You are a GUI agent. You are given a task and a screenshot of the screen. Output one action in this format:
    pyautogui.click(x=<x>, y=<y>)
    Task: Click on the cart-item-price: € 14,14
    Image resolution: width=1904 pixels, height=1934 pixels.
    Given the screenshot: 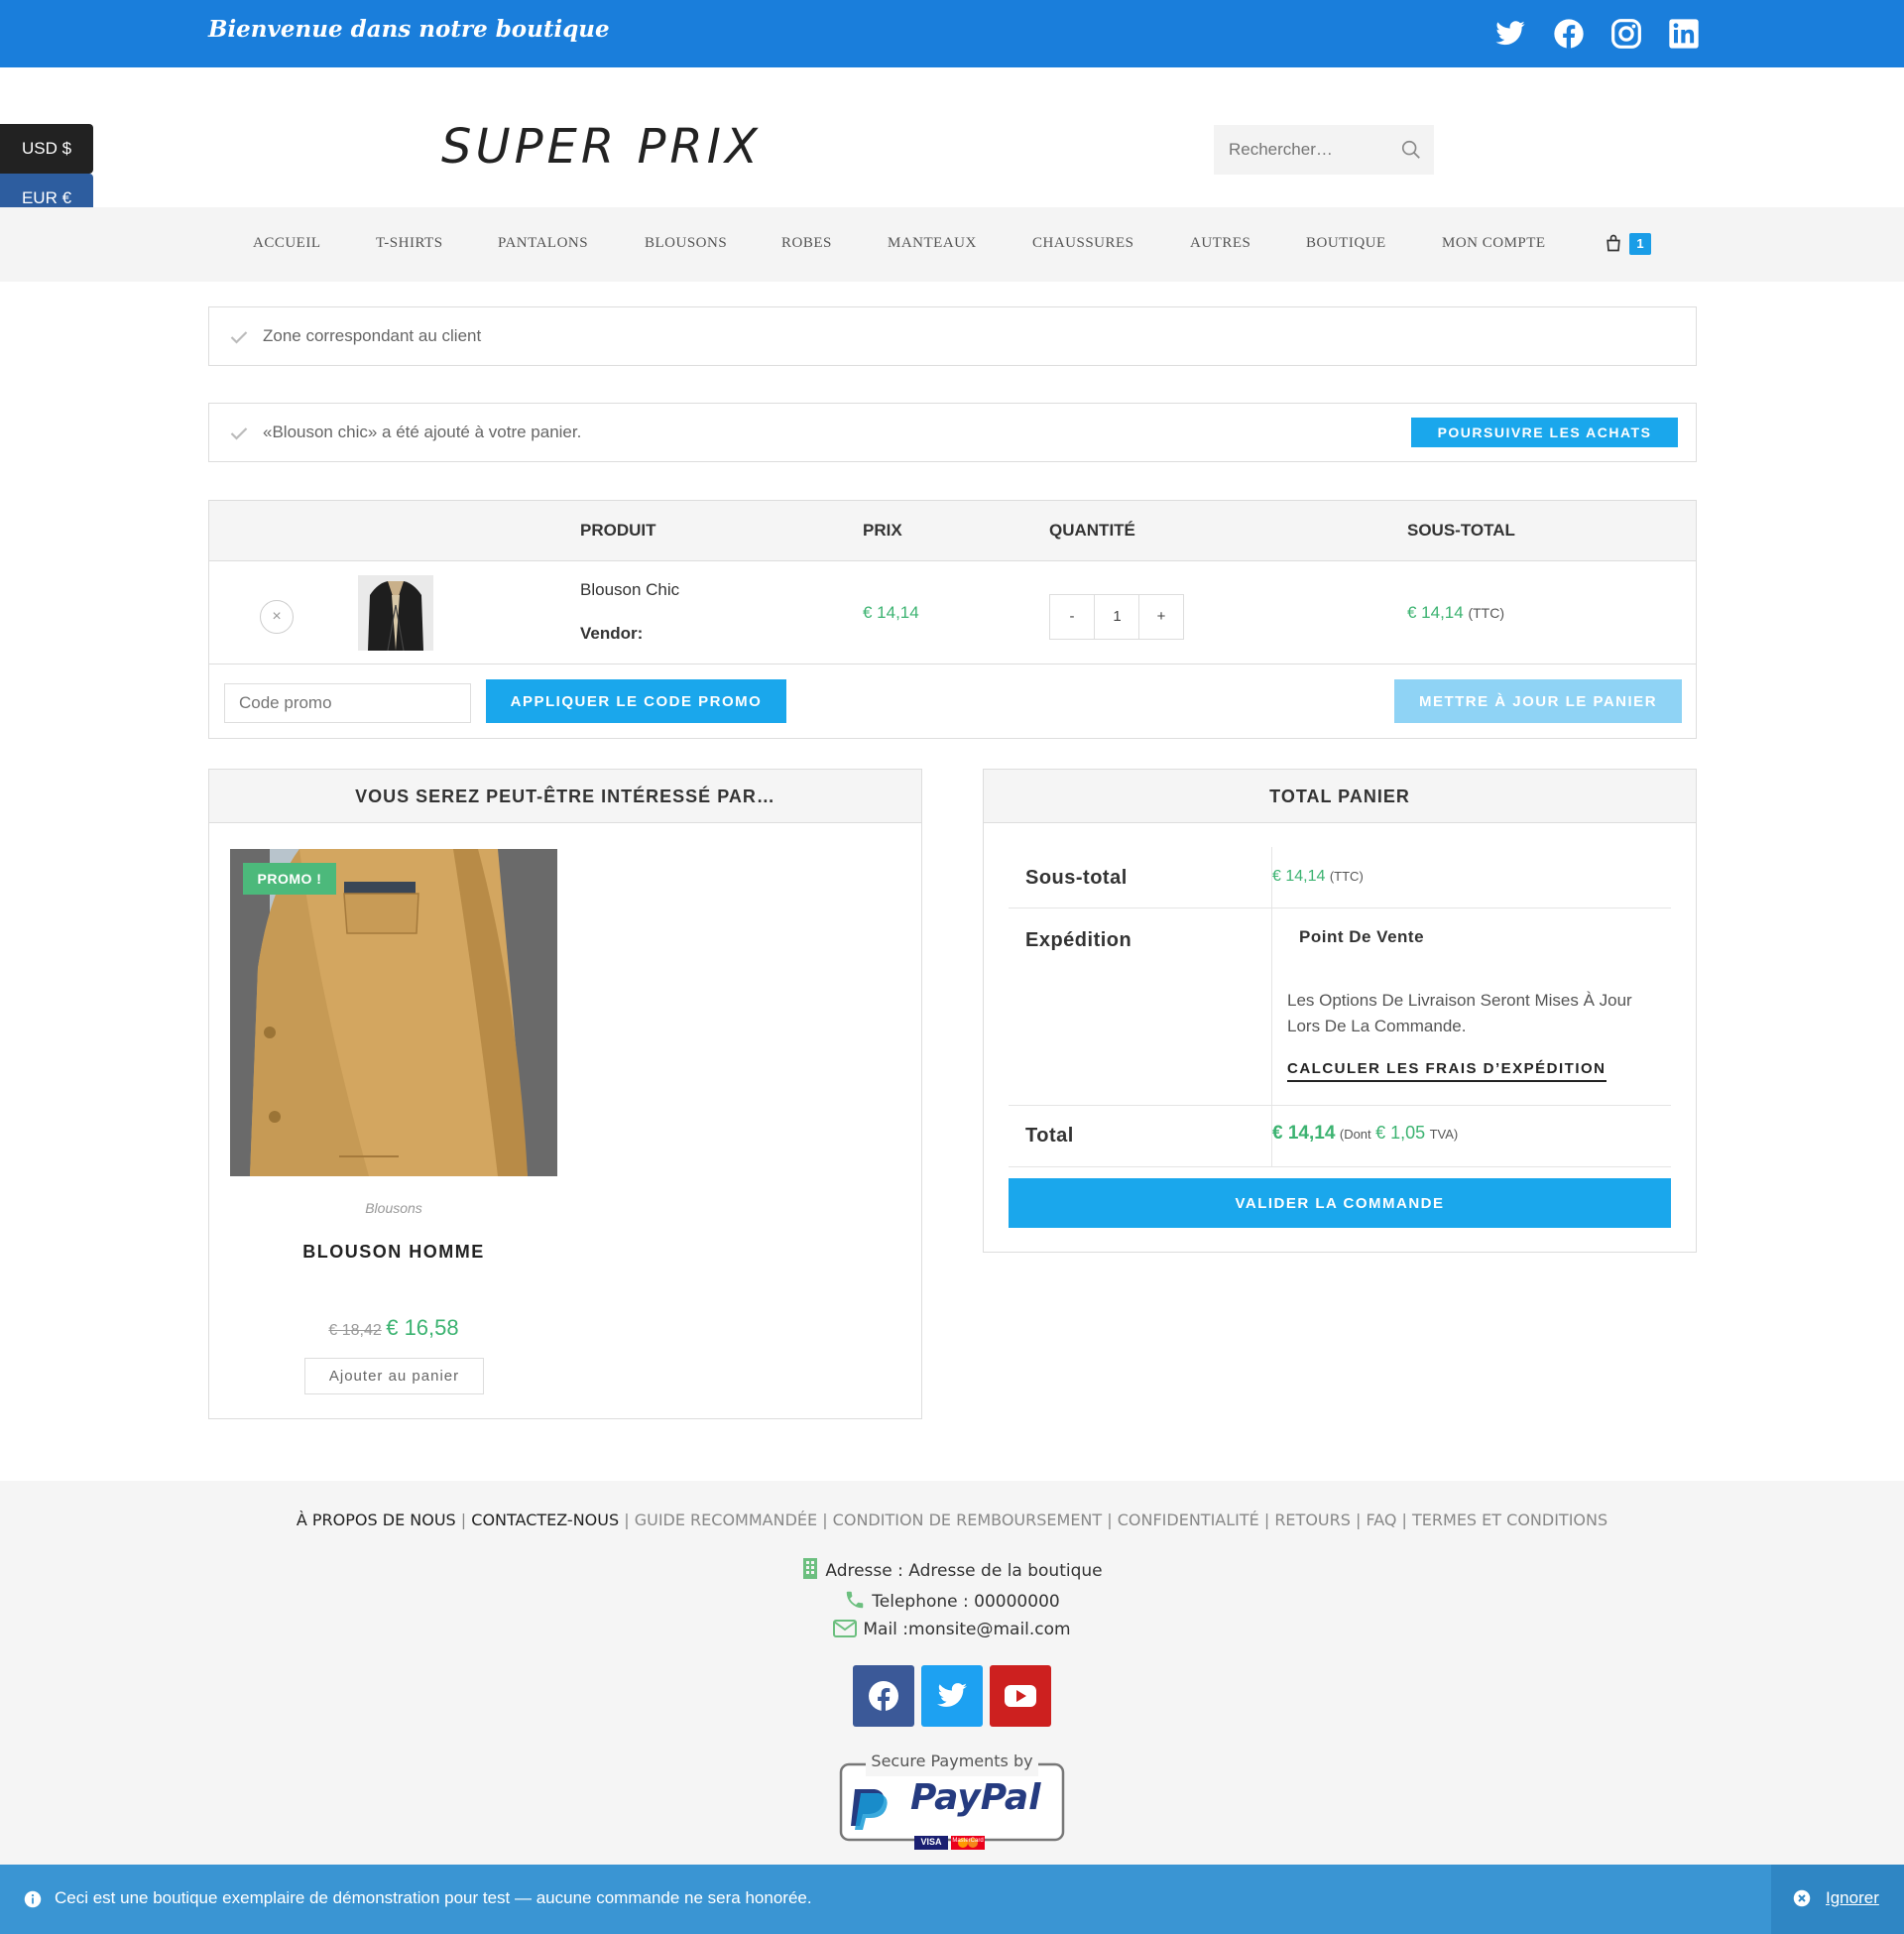 What is the action you would take?
    pyautogui.click(x=891, y=612)
    